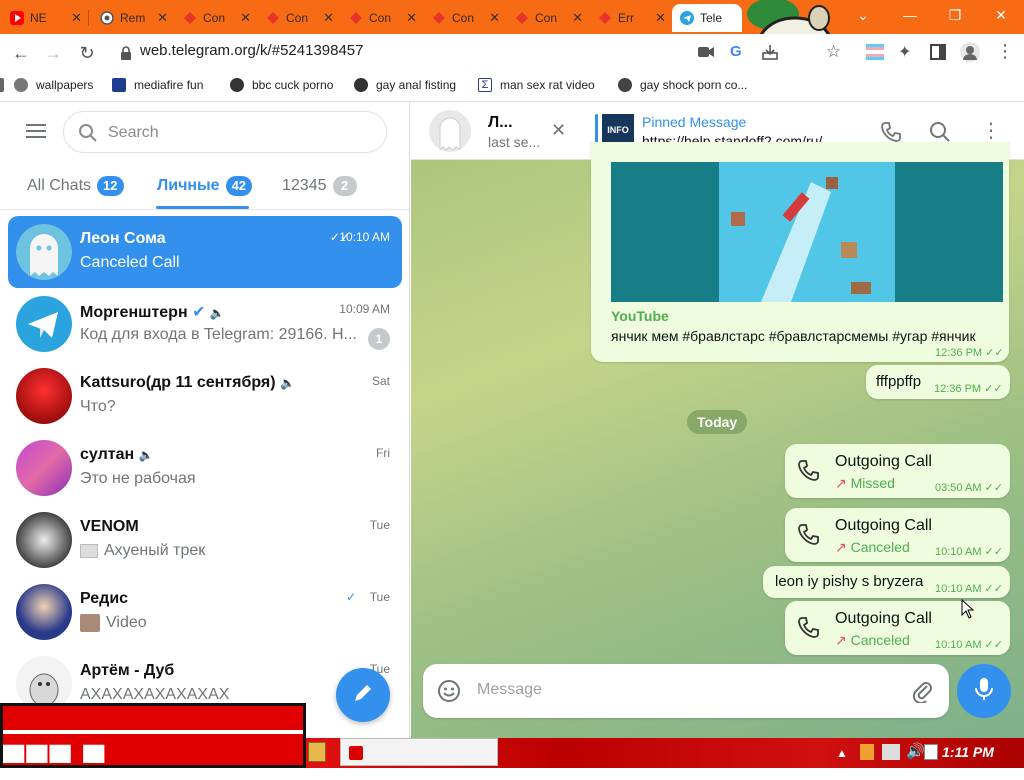  Describe the element at coordinates (706, 54) in the screenshot. I see `camera-icon` at that location.